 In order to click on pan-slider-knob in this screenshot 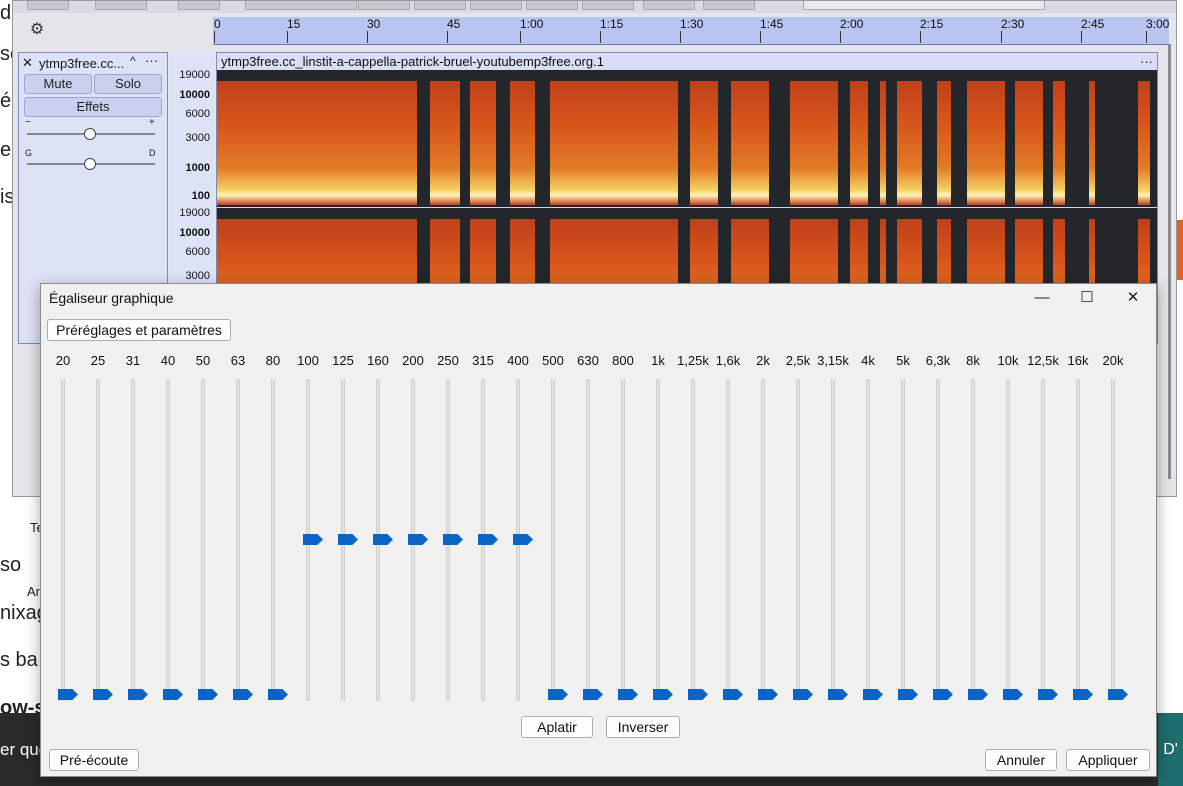, I will do `click(90, 164)`.